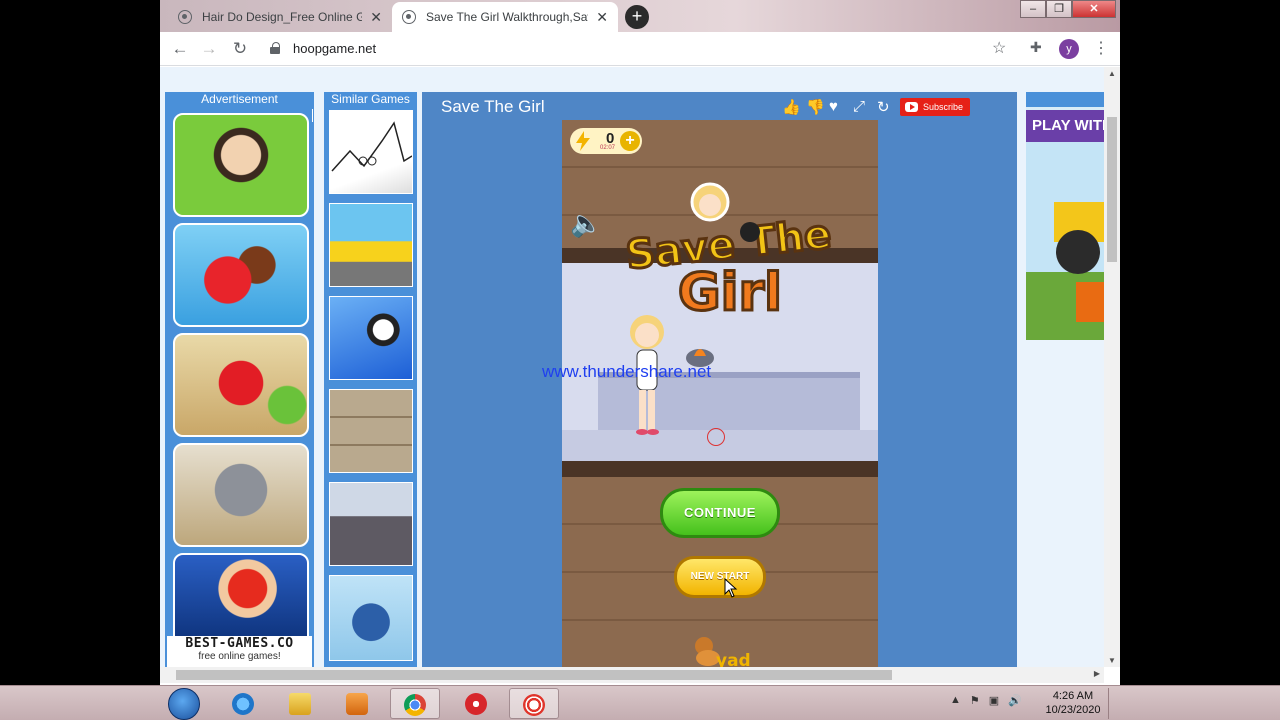 The height and width of the screenshot is (720, 1280). I want to click on address-bar: hoopgame.net, so click(334, 48).